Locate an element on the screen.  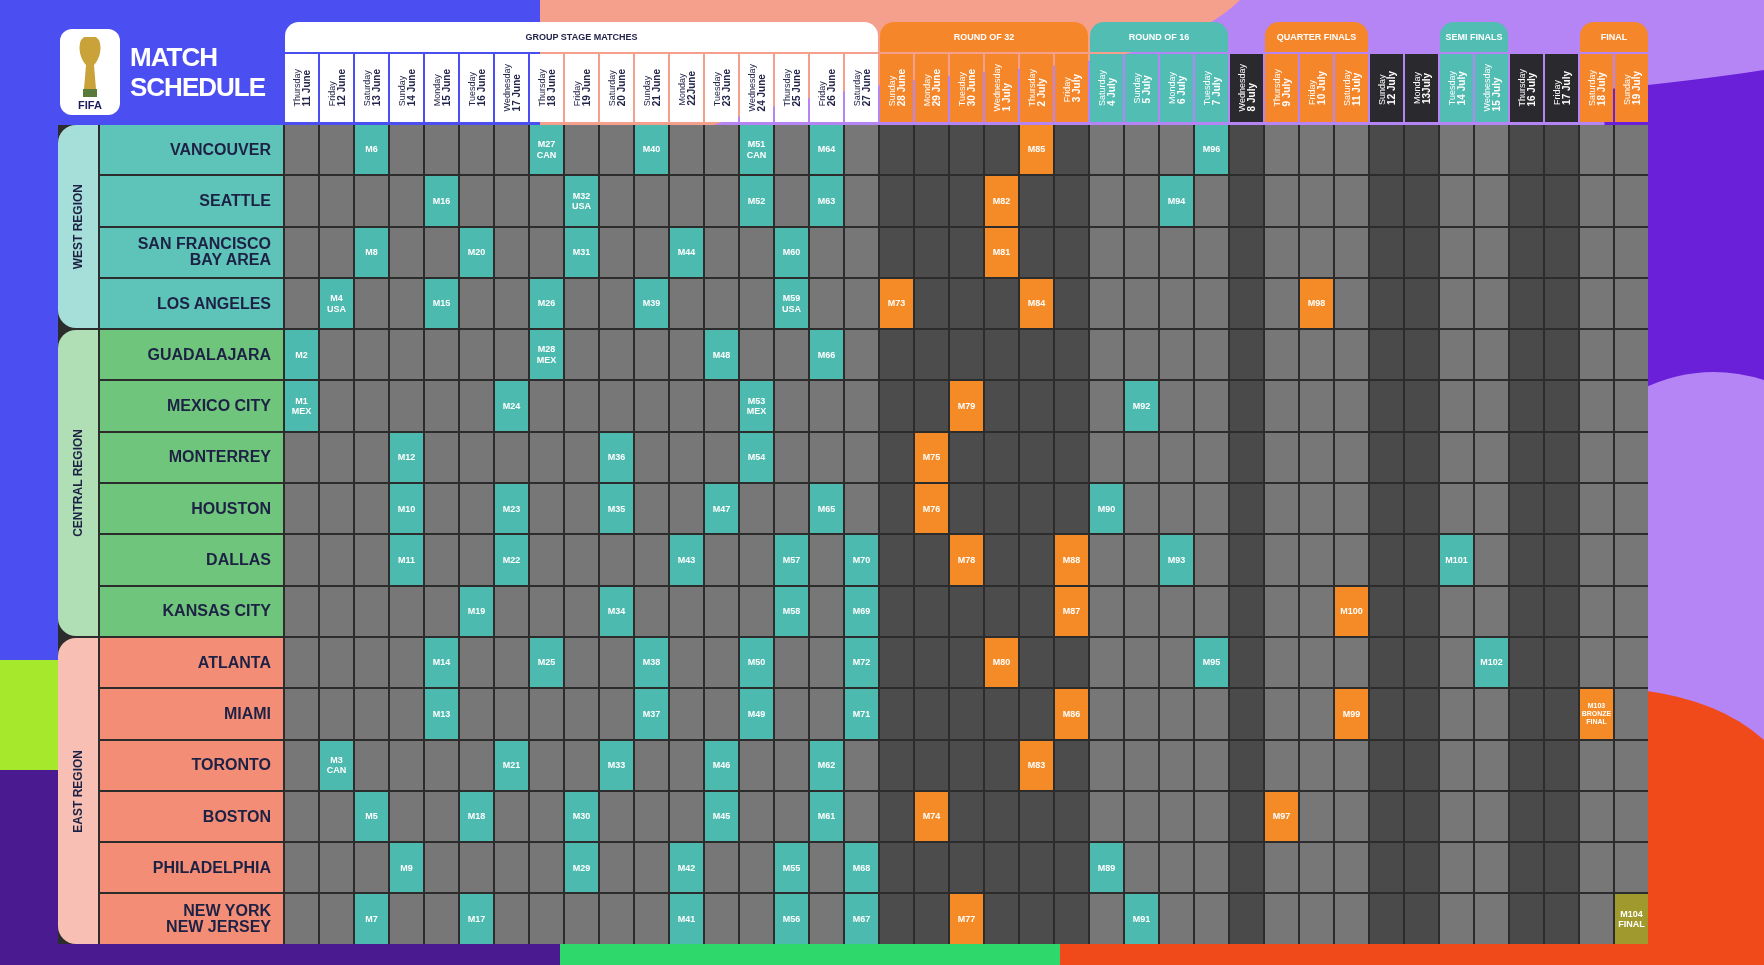
match-cell: M79 is located at coordinates (966, 406).